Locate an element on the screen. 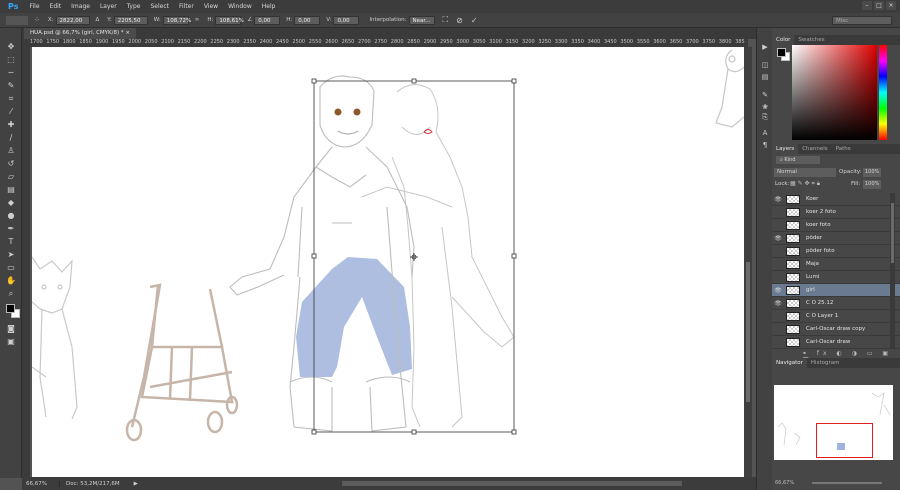 The height and width of the screenshot is (490, 900). hue-slider is located at coordinates (883, 92).